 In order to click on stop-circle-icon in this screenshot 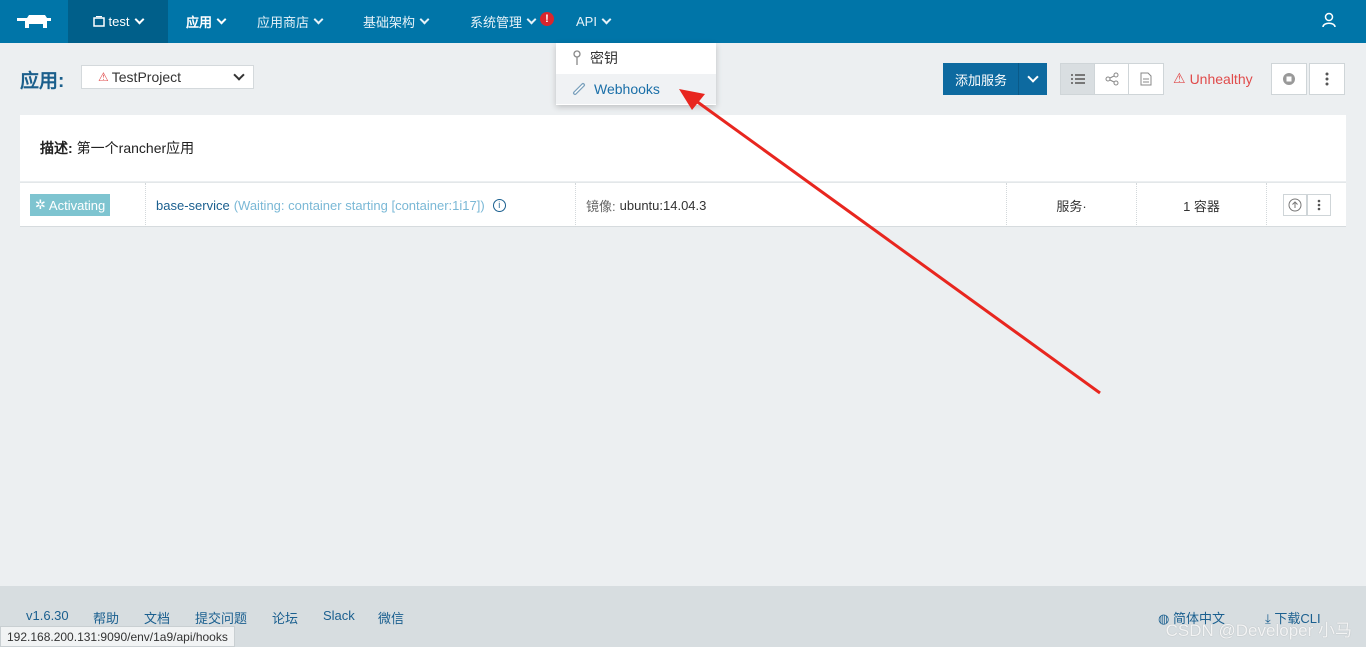, I will do `click(1289, 79)`.